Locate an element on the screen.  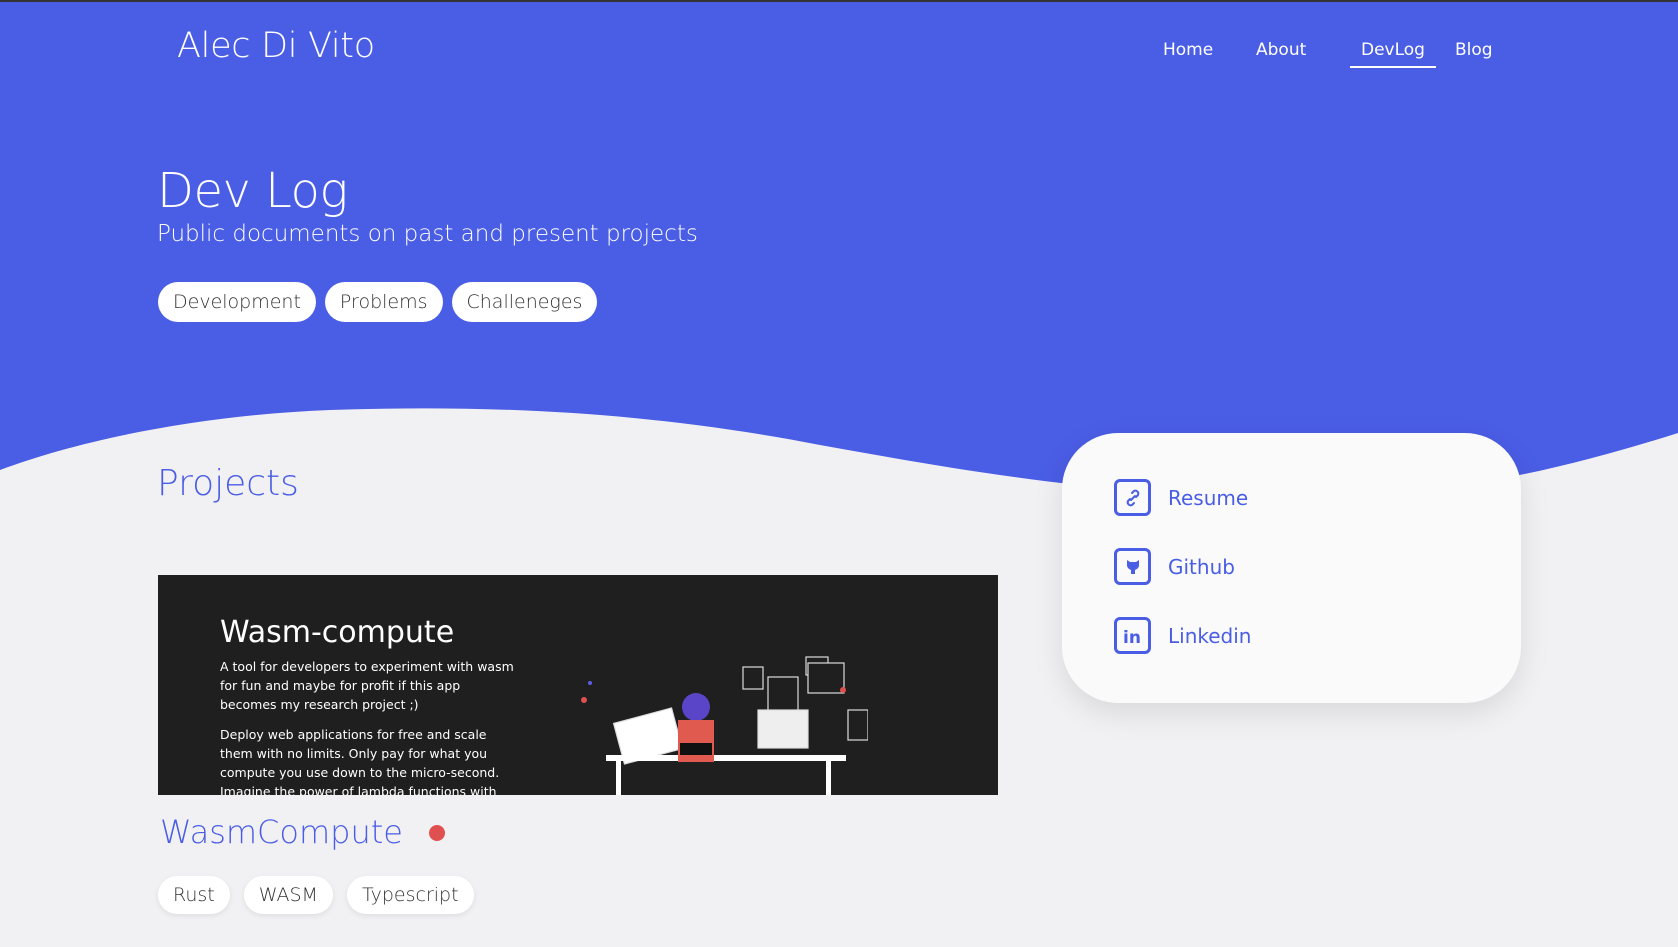
filter-pills: Development Problems Challeneges is located at coordinates (378, 302).